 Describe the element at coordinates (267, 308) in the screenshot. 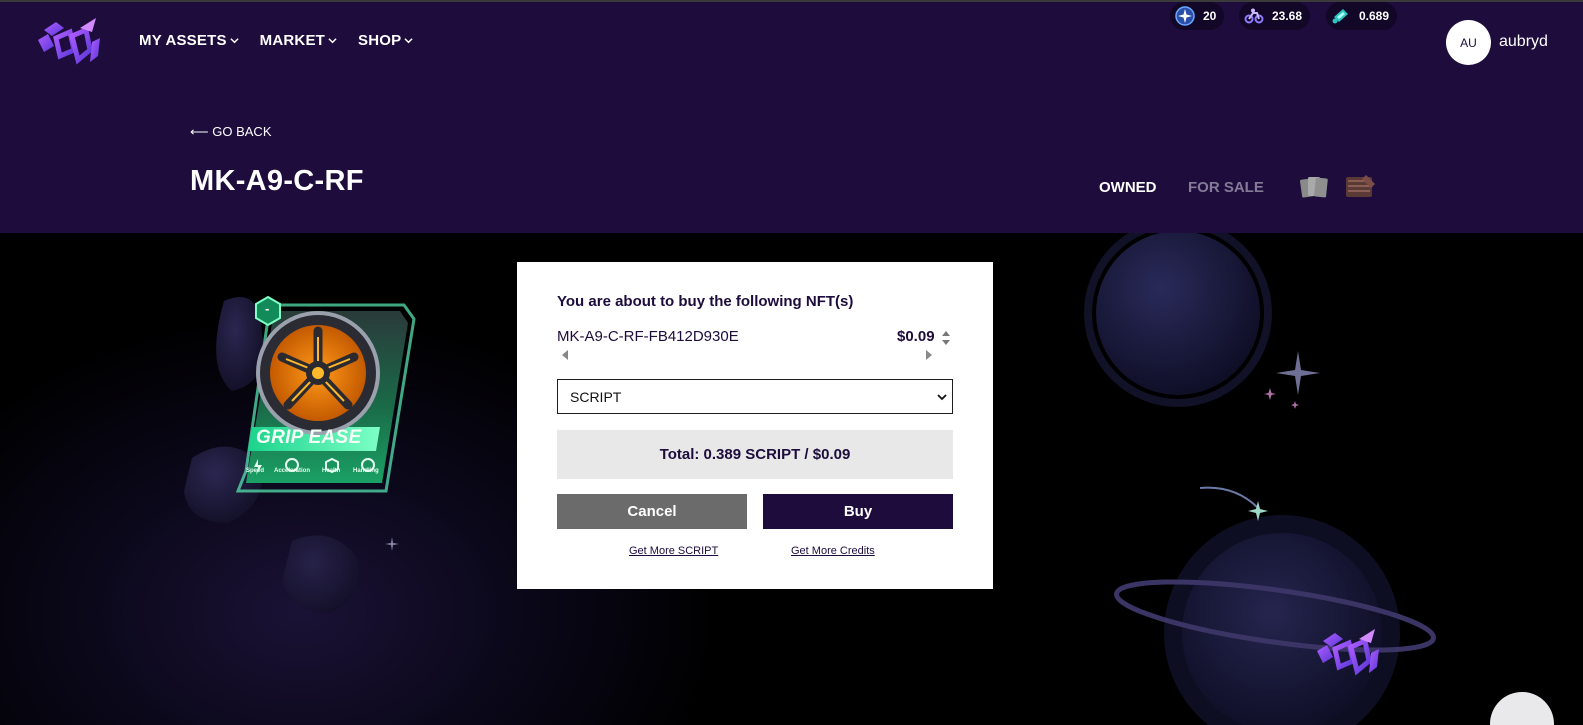

I see `card-level-badge: -` at that location.